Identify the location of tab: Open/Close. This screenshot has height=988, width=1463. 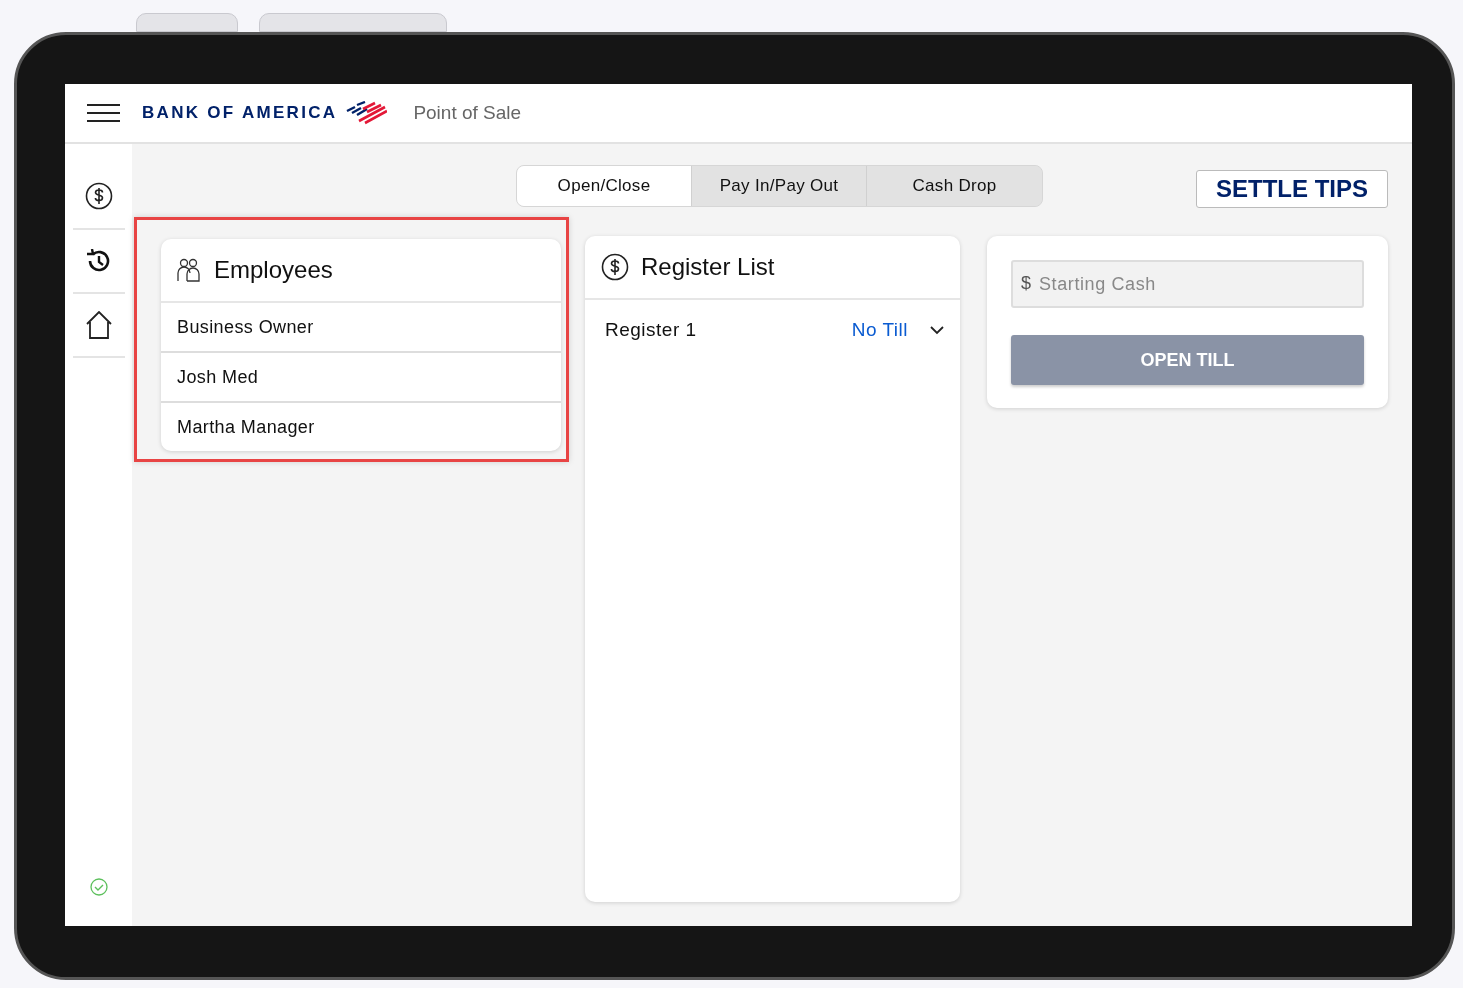
(604, 186).